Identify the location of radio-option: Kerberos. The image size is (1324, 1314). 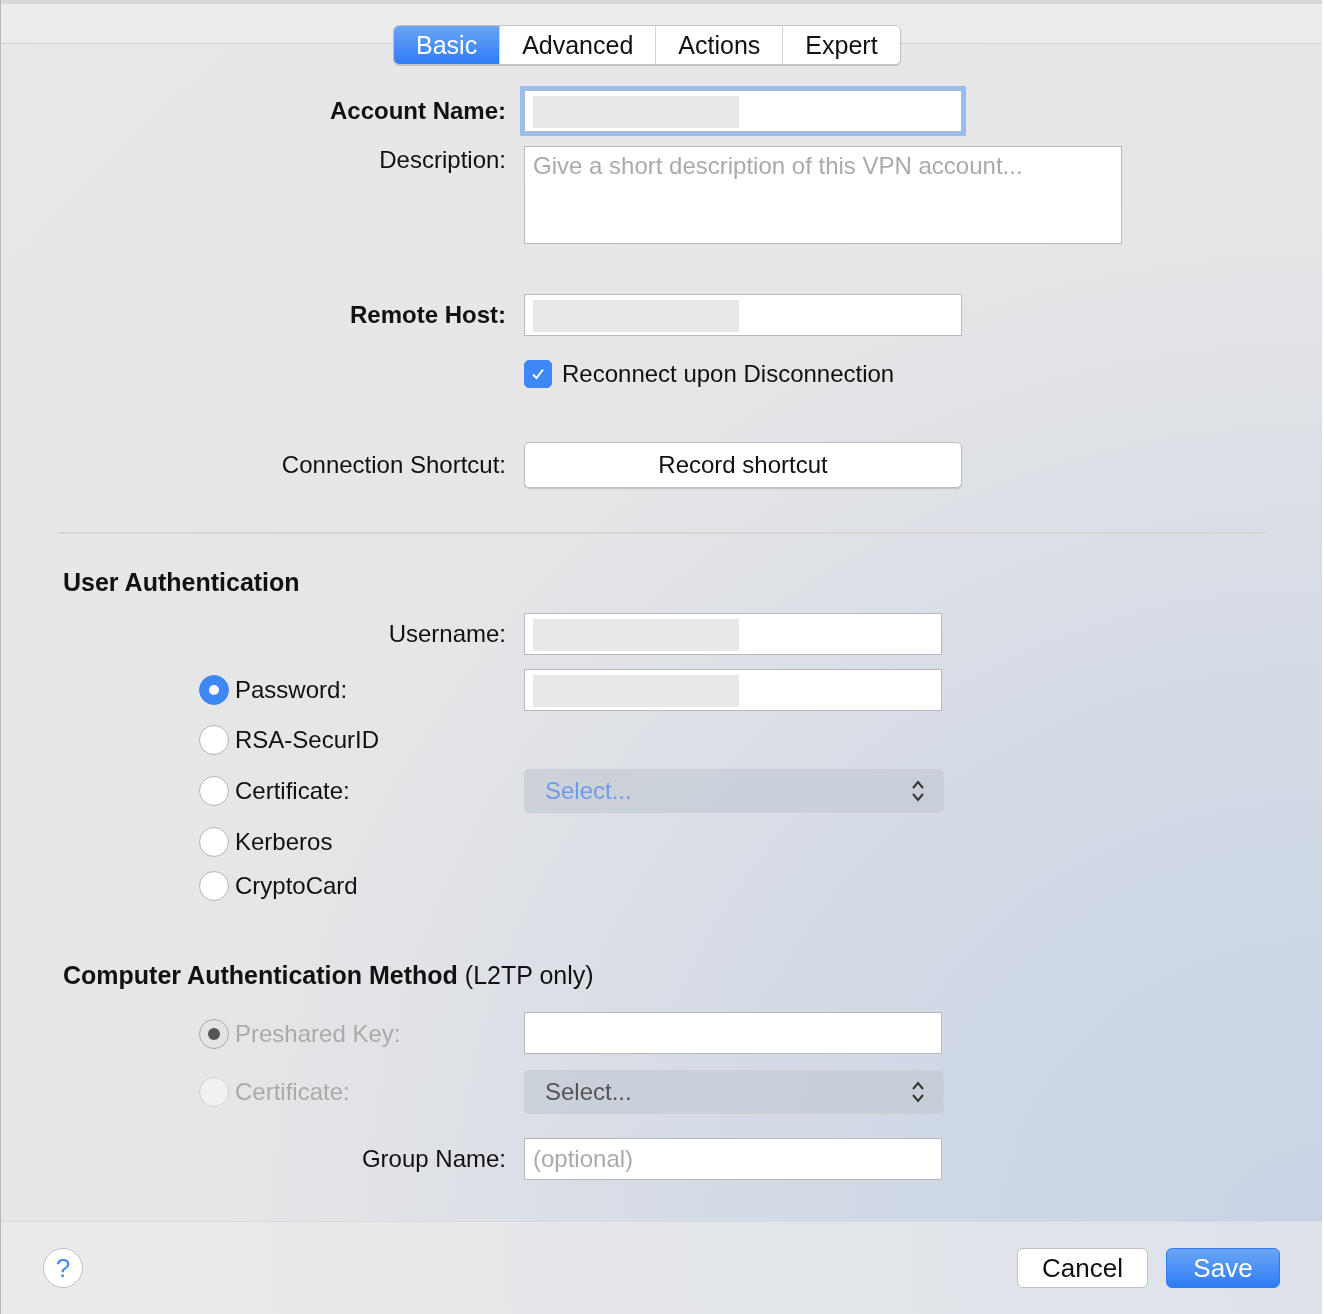
(352, 842).